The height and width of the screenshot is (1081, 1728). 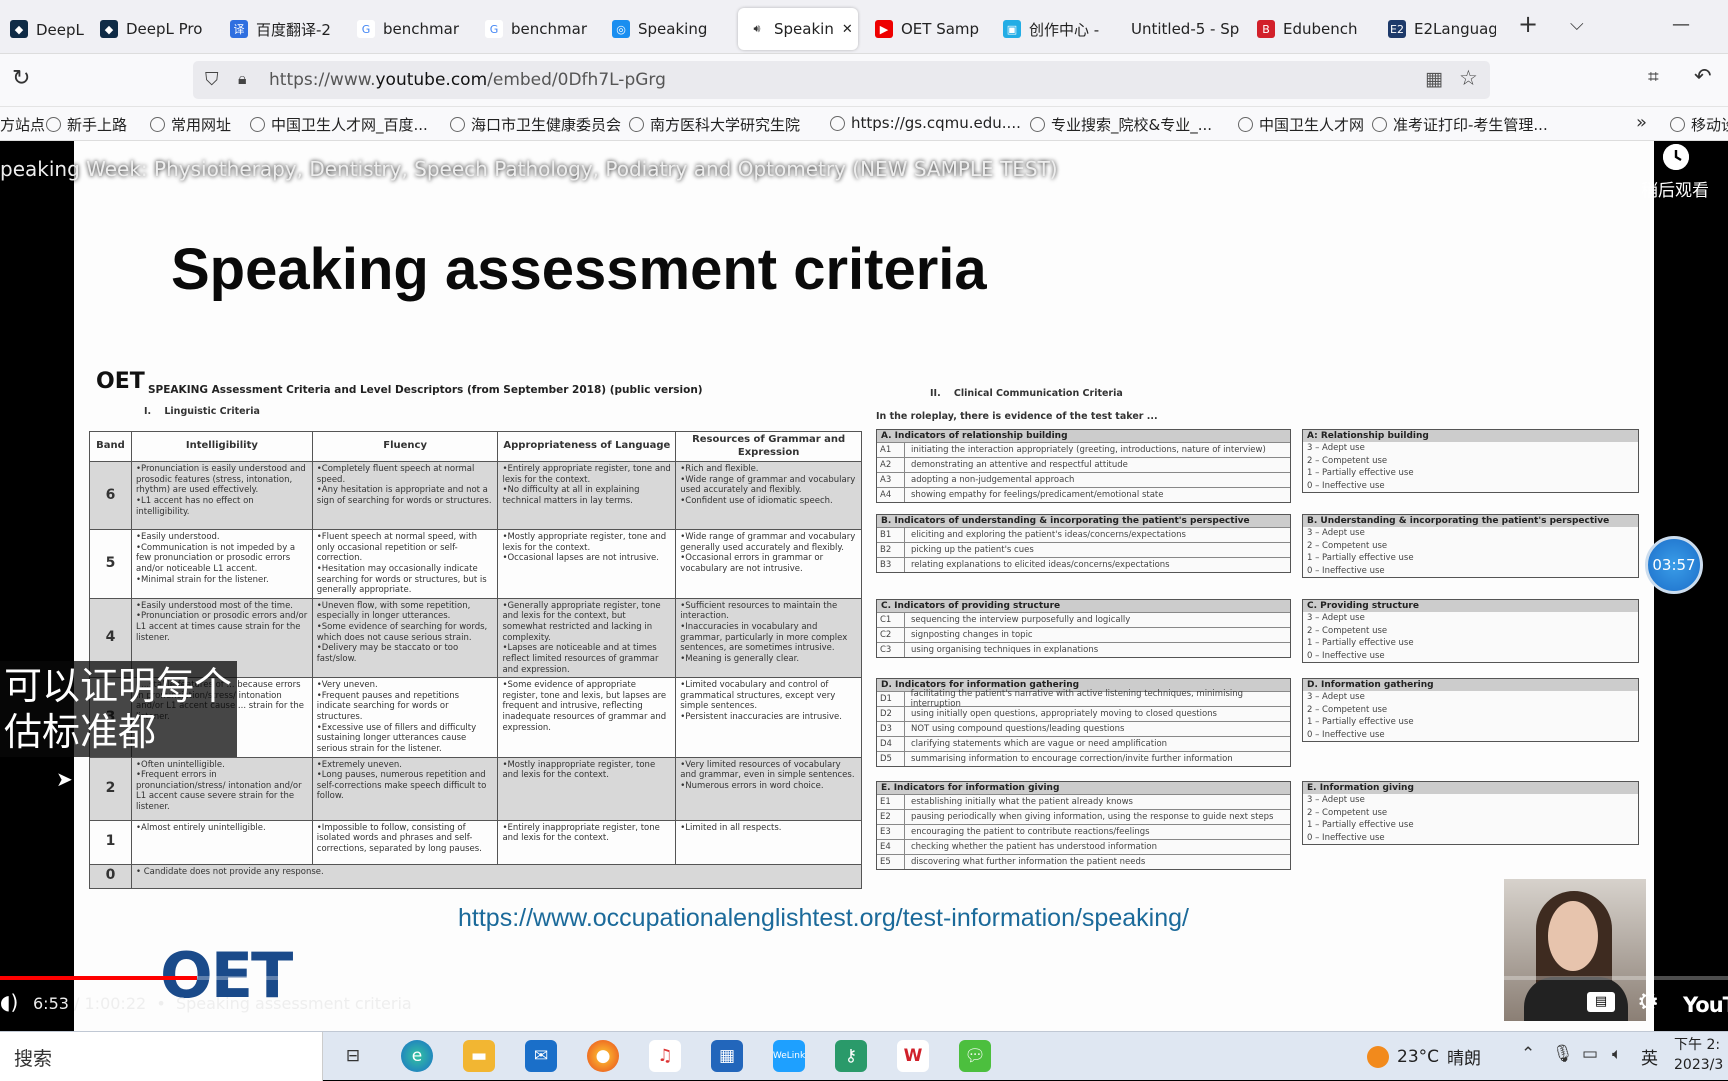 What do you see at coordinates (1528, 1054) in the screenshot?
I see `tray-chevron-icon: ⌃` at bounding box center [1528, 1054].